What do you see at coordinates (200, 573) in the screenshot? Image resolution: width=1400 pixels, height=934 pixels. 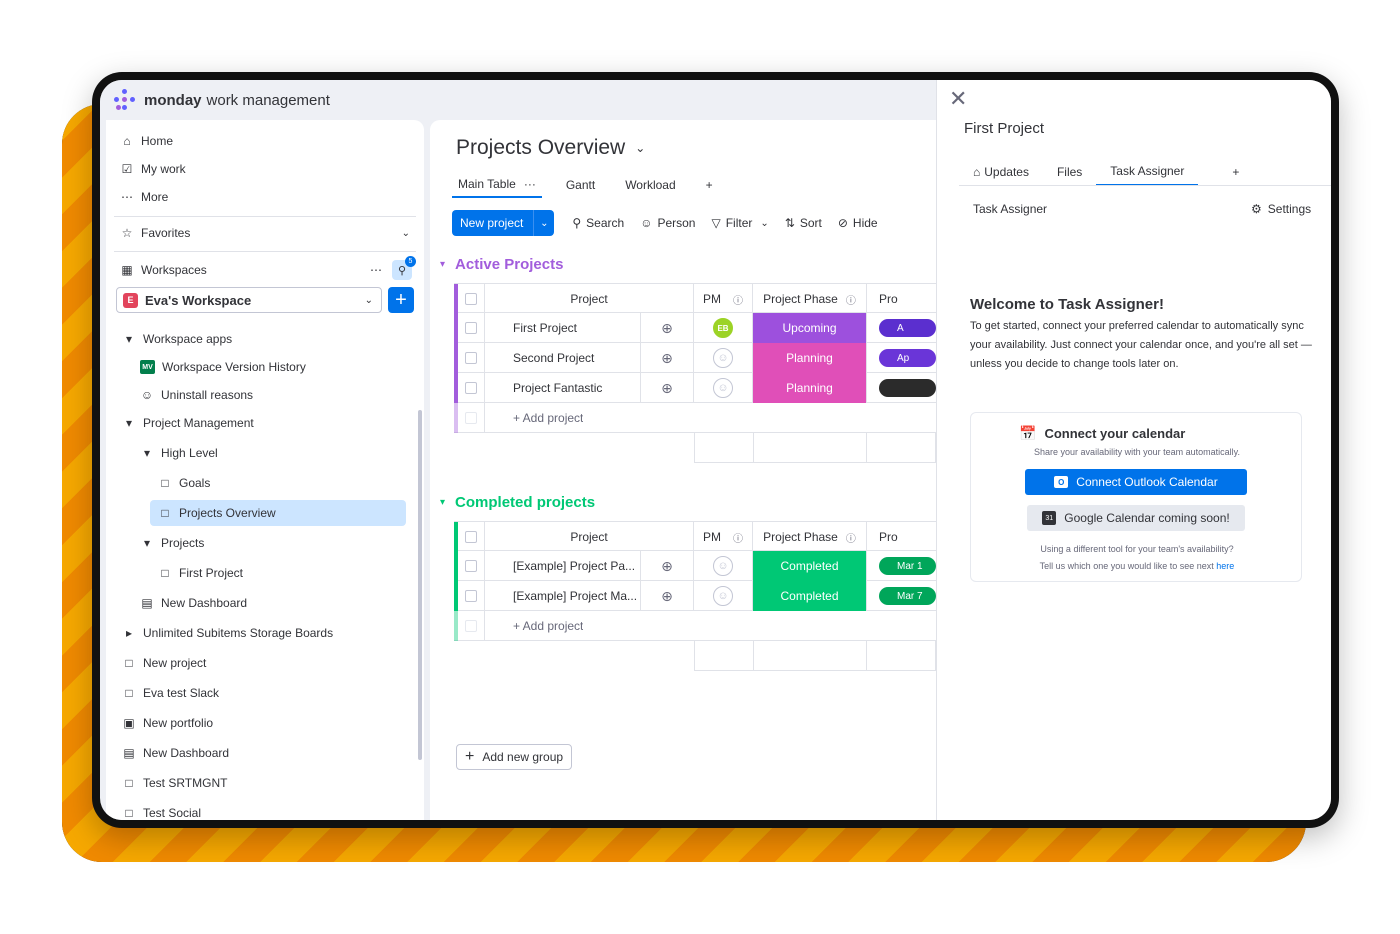 I see `sidebar-tree-item: □ First Project` at bounding box center [200, 573].